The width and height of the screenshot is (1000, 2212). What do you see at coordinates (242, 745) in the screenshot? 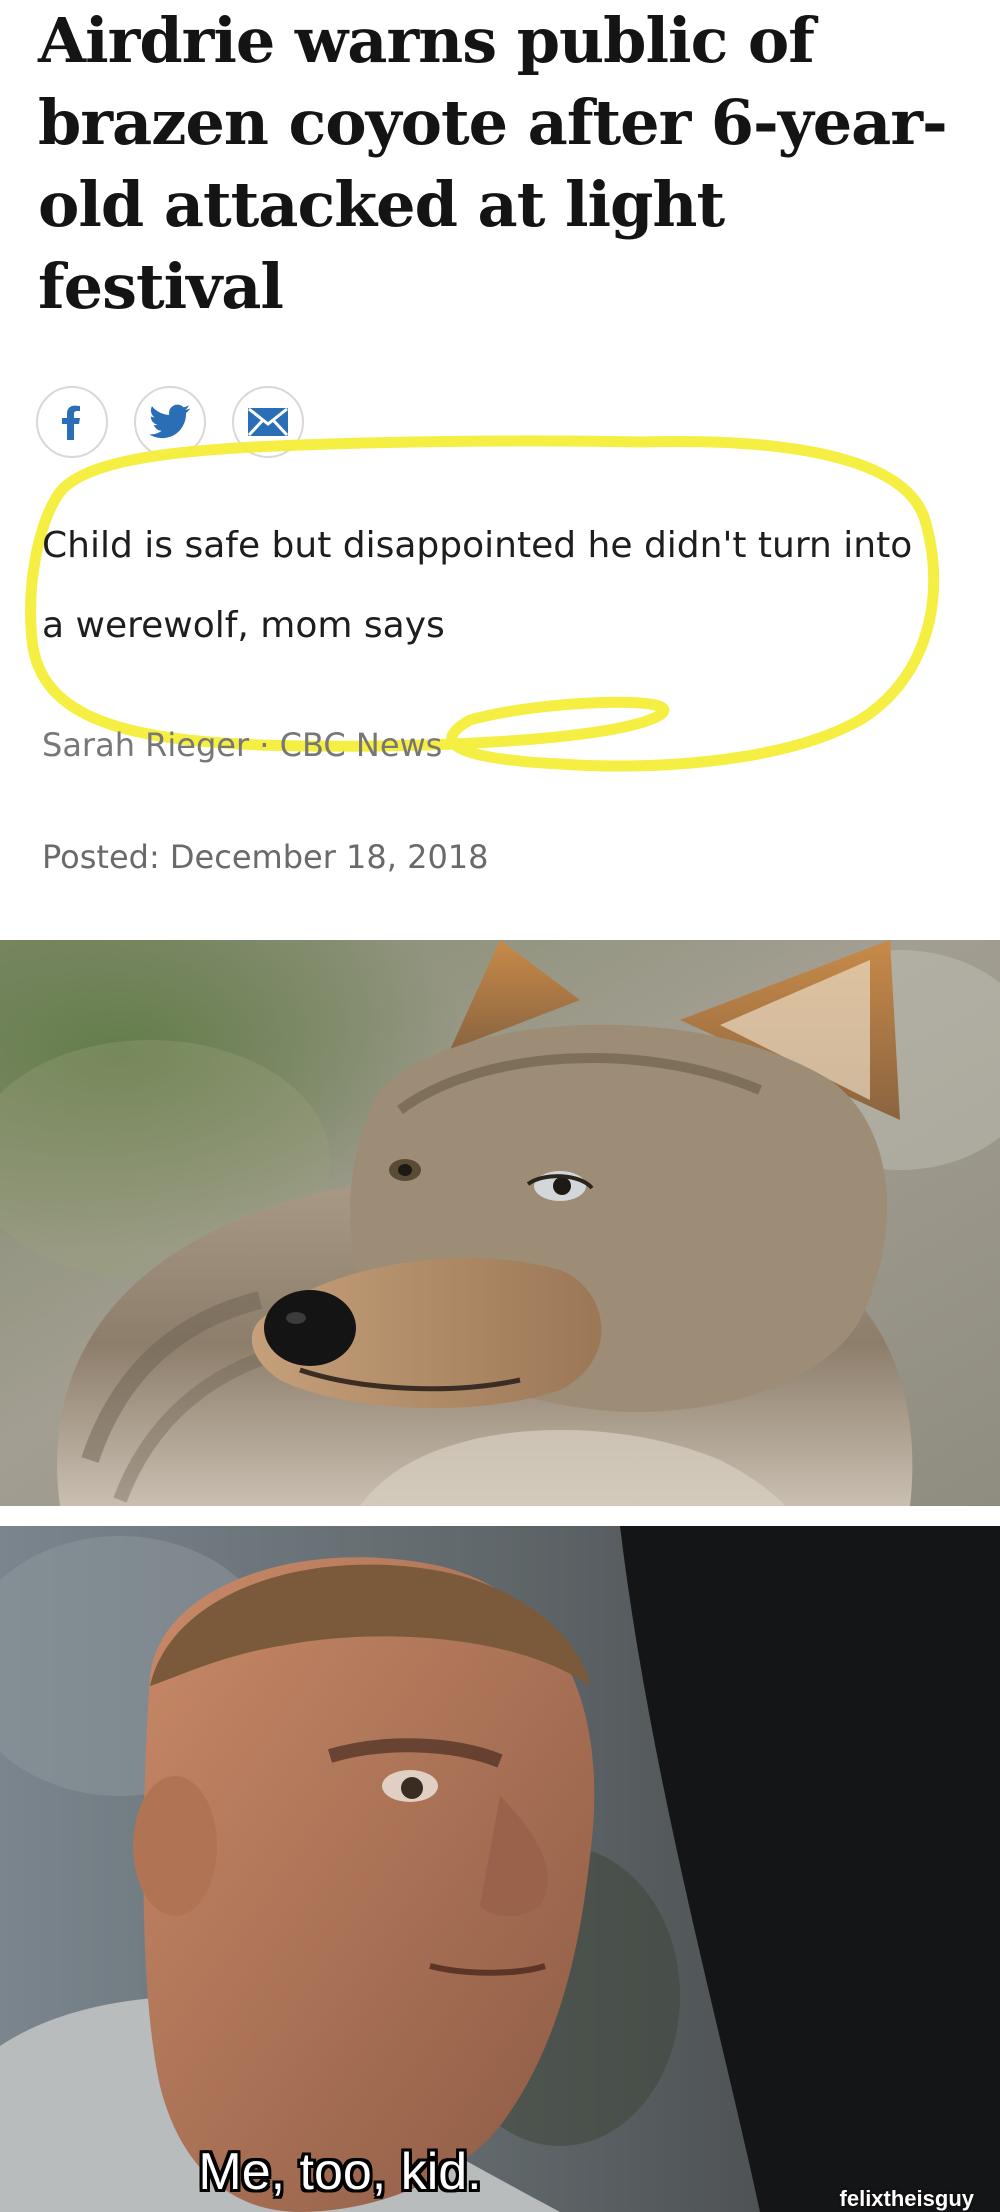
I see `article-byline: Sarah Rieger · CBC News` at bounding box center [242, 745].